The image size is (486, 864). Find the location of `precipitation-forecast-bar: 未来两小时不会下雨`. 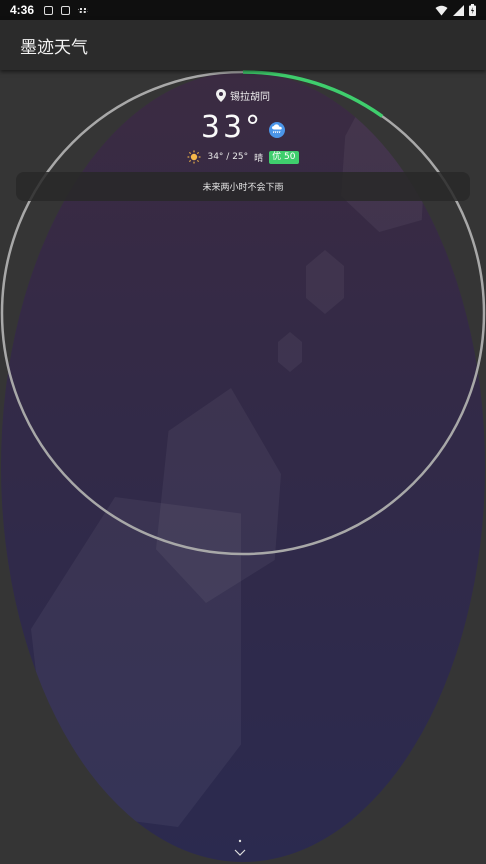

precipitation-forecast-bar: 未来两小时不会下雨 is located at coordinates (243, 186).